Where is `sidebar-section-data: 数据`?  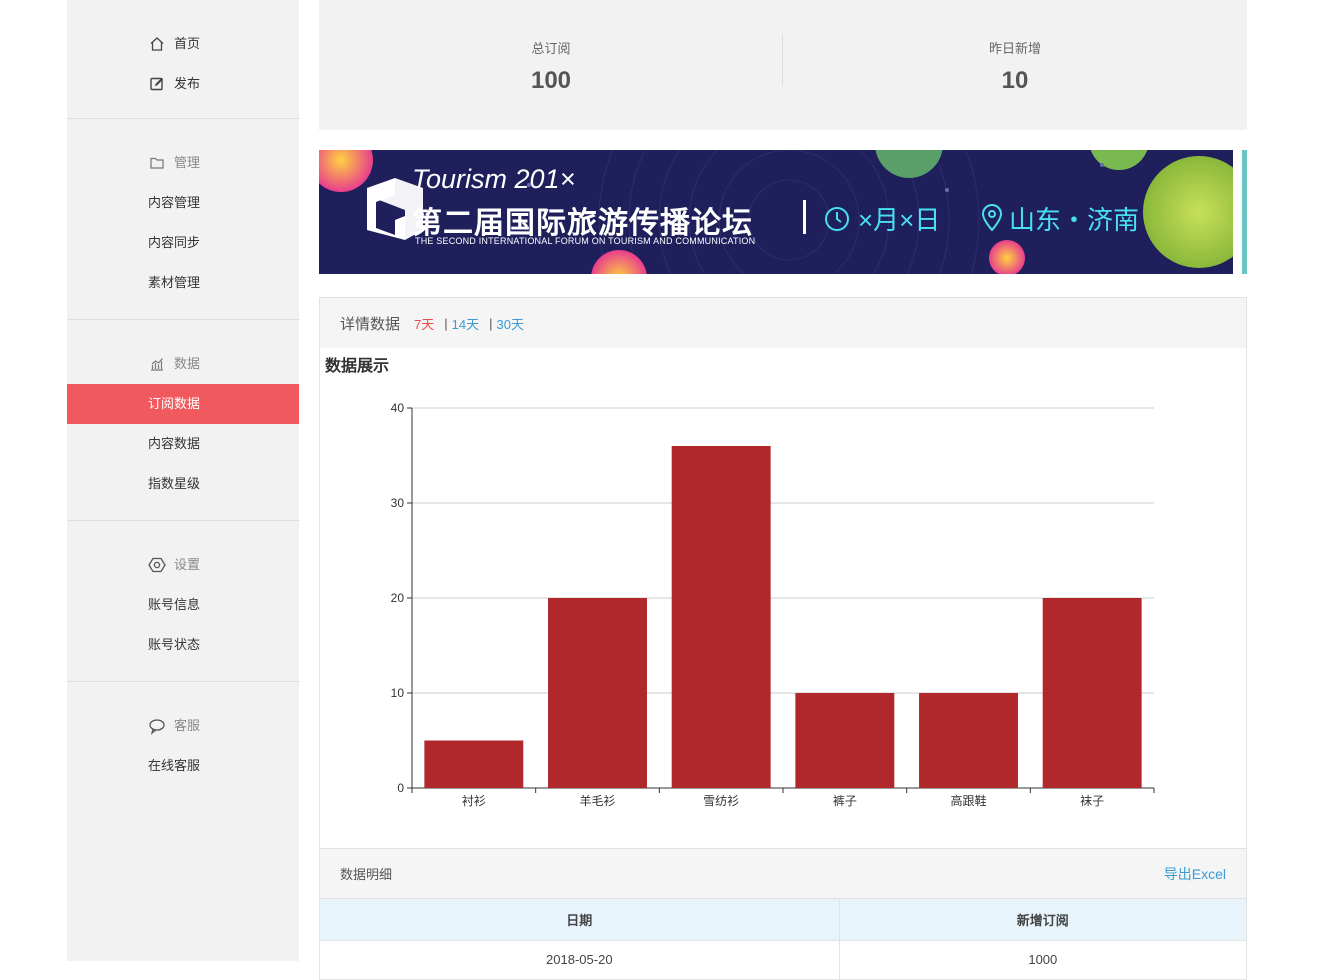 sidebar-section-data: 数据 is located at coordinates (183, 364).